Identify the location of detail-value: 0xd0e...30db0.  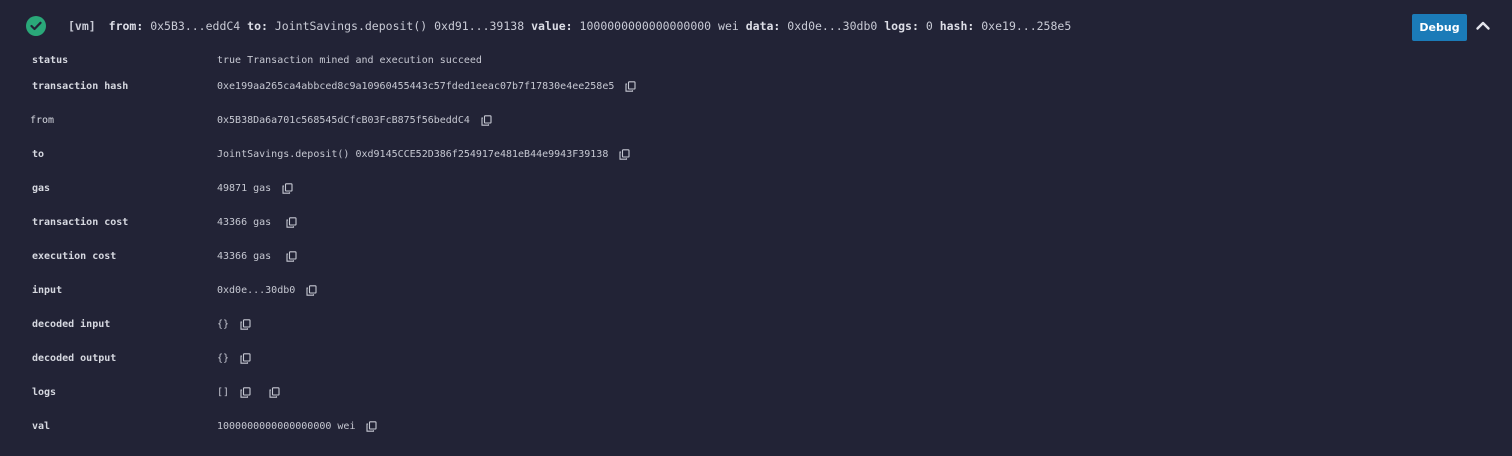
(256, 290).